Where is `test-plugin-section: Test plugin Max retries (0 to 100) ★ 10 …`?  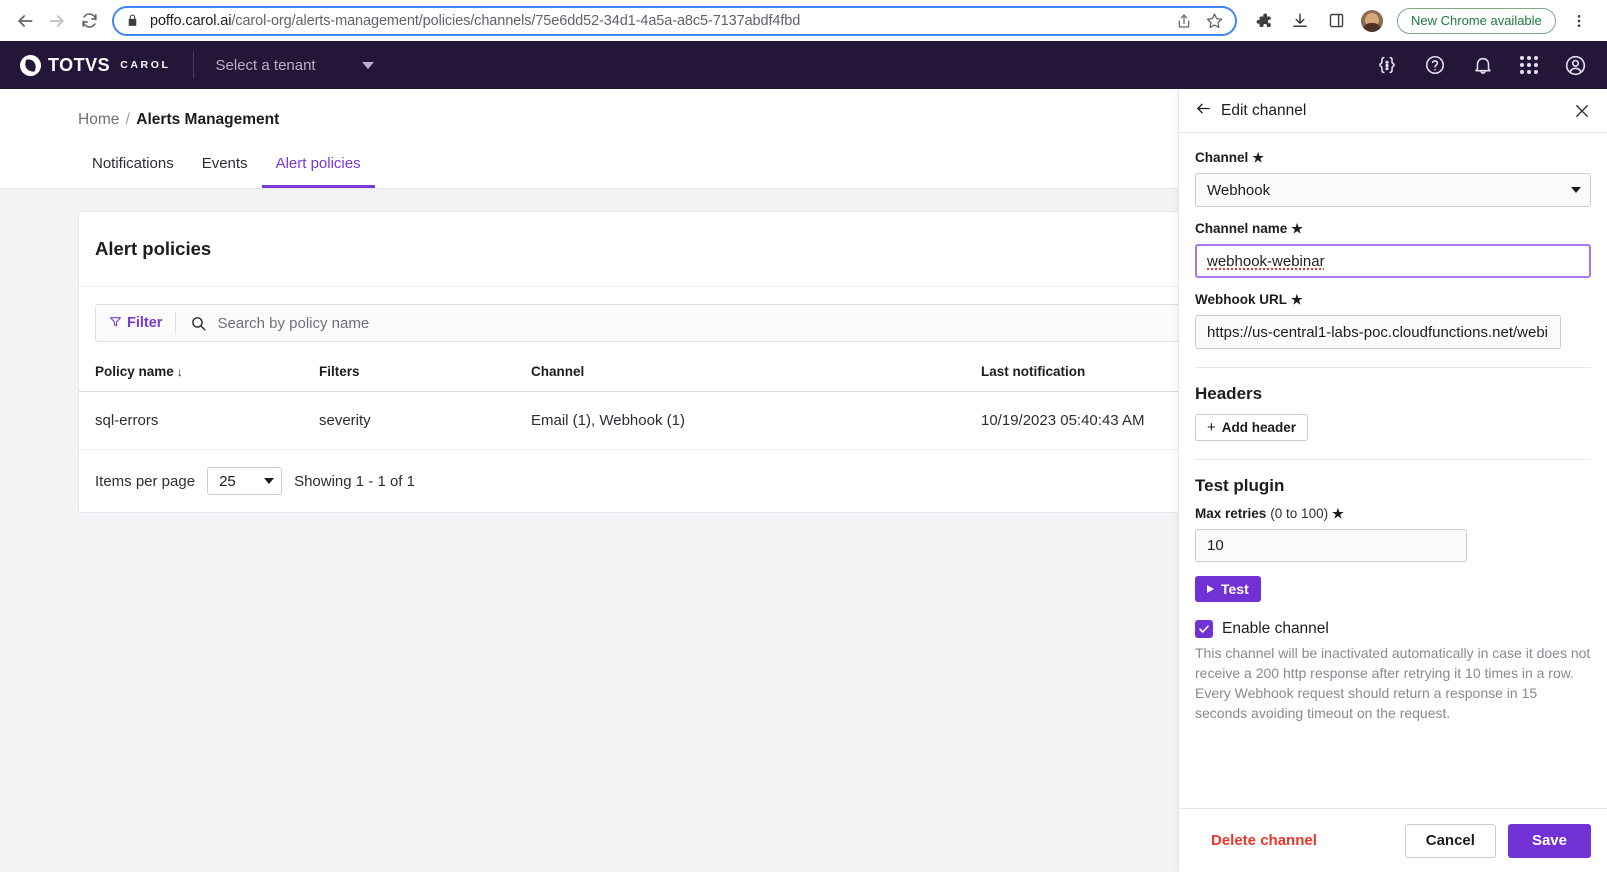 test-plugin-section: Test plugin Max retries (0 to 100) ★ 10 … is located at coordinates (1393, 539).